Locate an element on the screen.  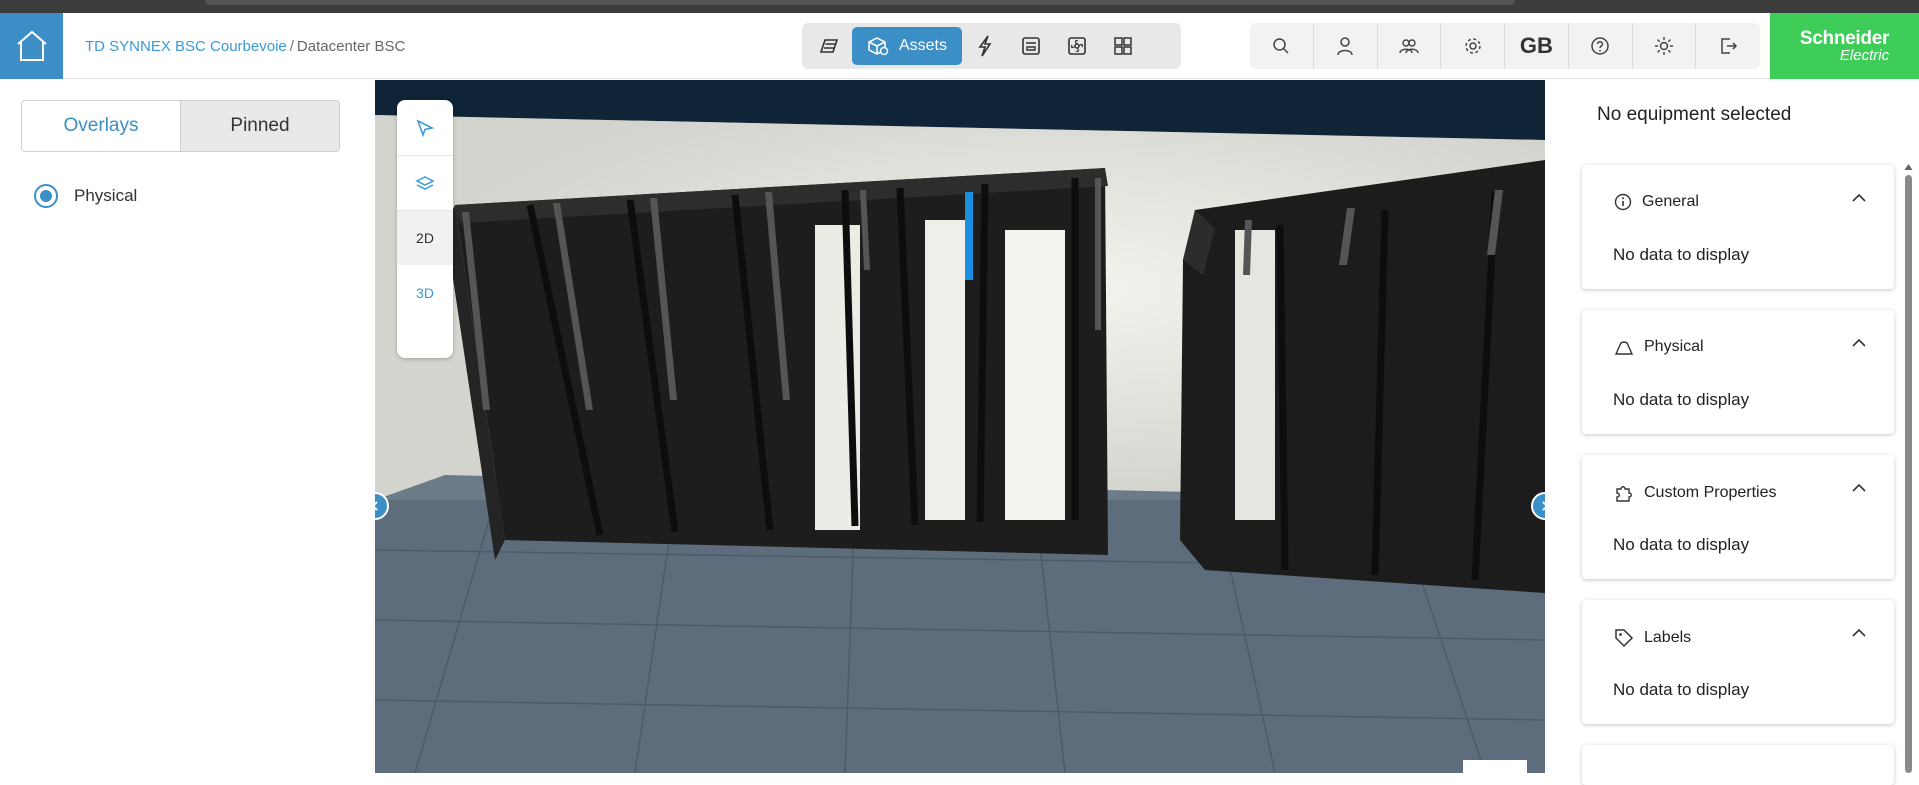
widgets-icon is located at coordinates (1123, 46).